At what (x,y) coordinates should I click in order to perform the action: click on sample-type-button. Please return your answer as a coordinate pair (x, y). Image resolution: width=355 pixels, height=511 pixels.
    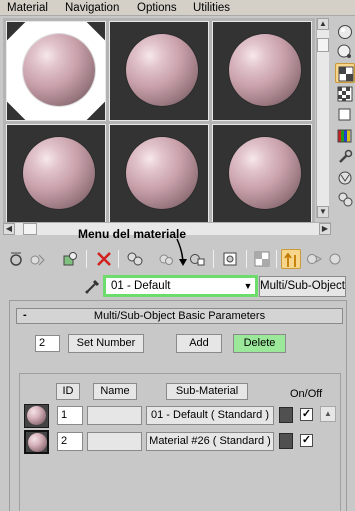
    Looking at the image, I should click on (345, 32).